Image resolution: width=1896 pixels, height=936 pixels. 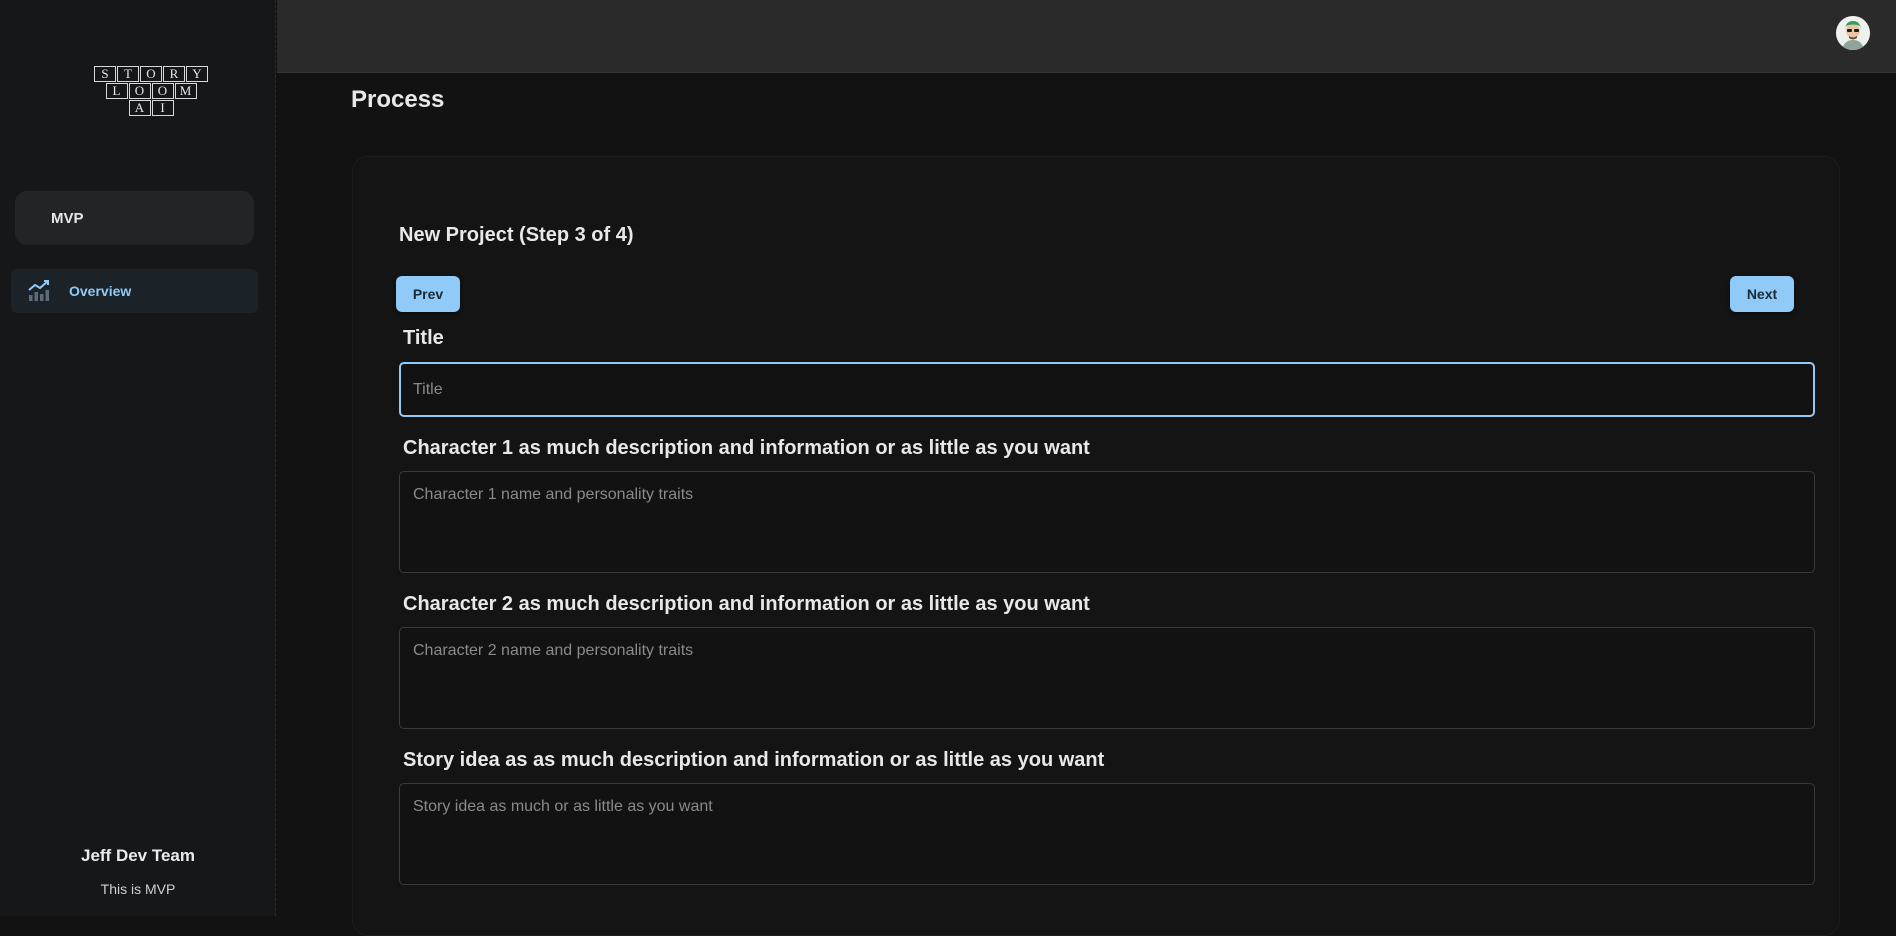 What do you see at coordinates (174, 74) in the screenshot?
I see `logo-letter: R` at bounding box center [174, 74].